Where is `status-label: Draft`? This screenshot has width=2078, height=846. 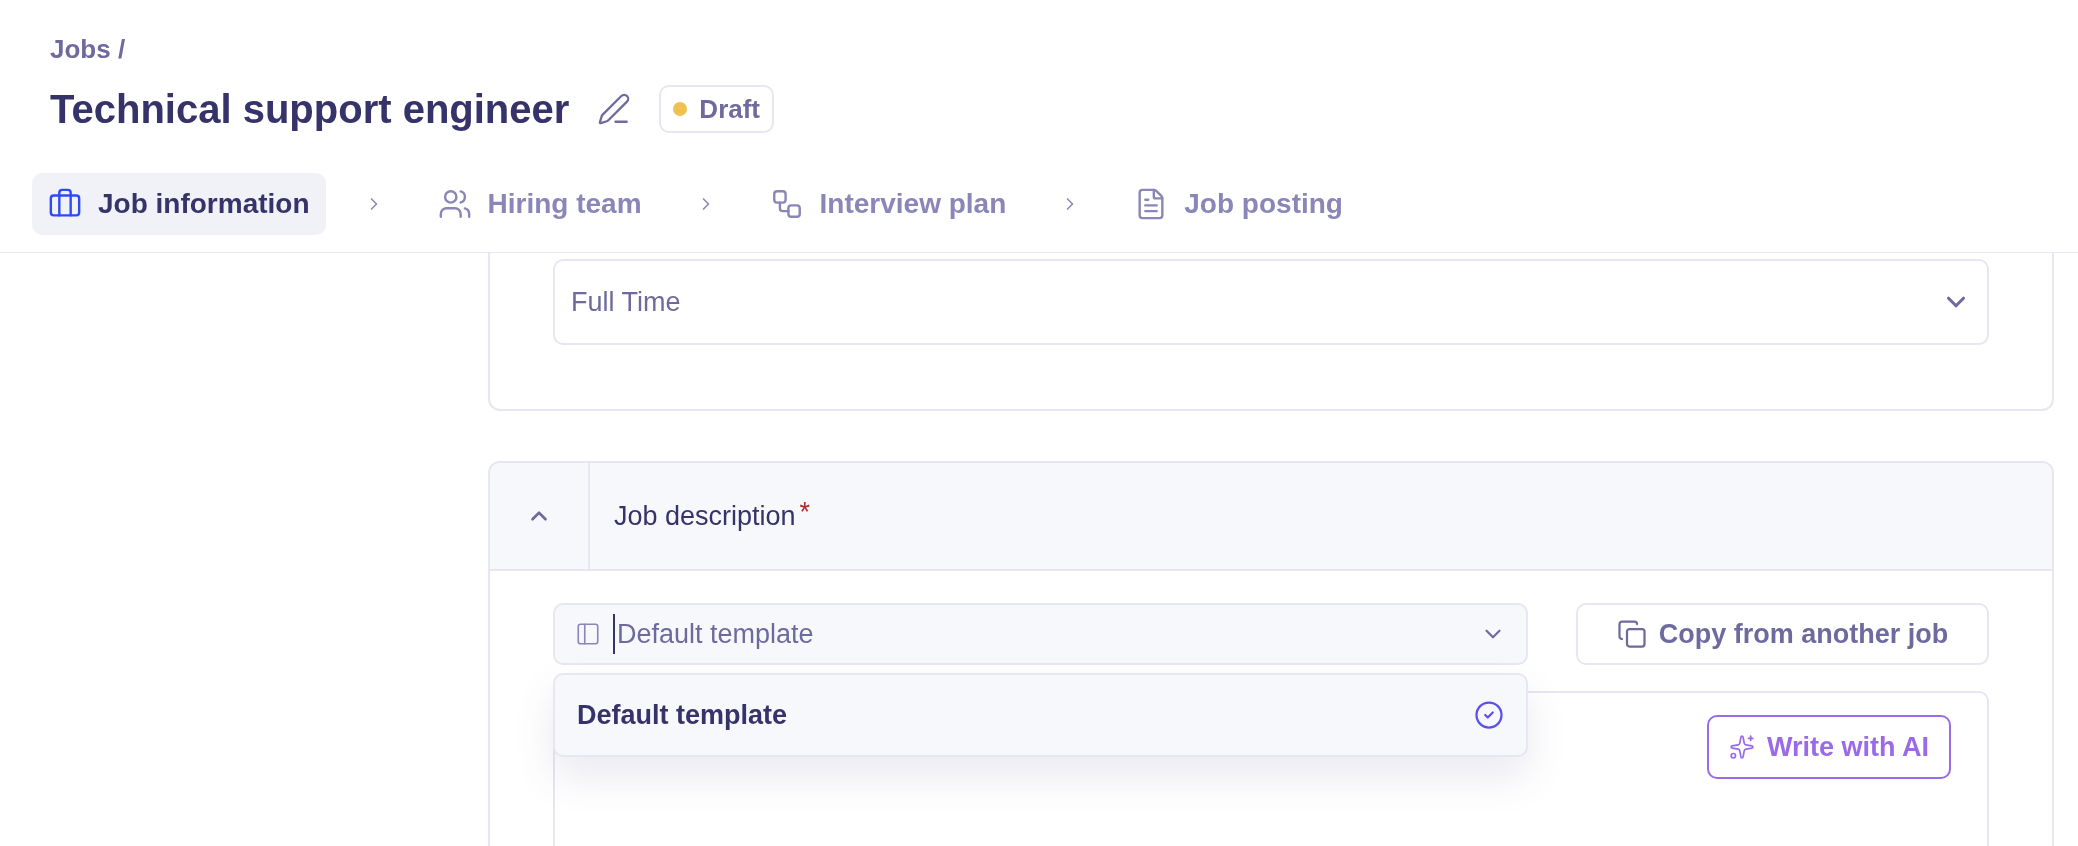
status-label: Draft is located at coordinates (730, 109).